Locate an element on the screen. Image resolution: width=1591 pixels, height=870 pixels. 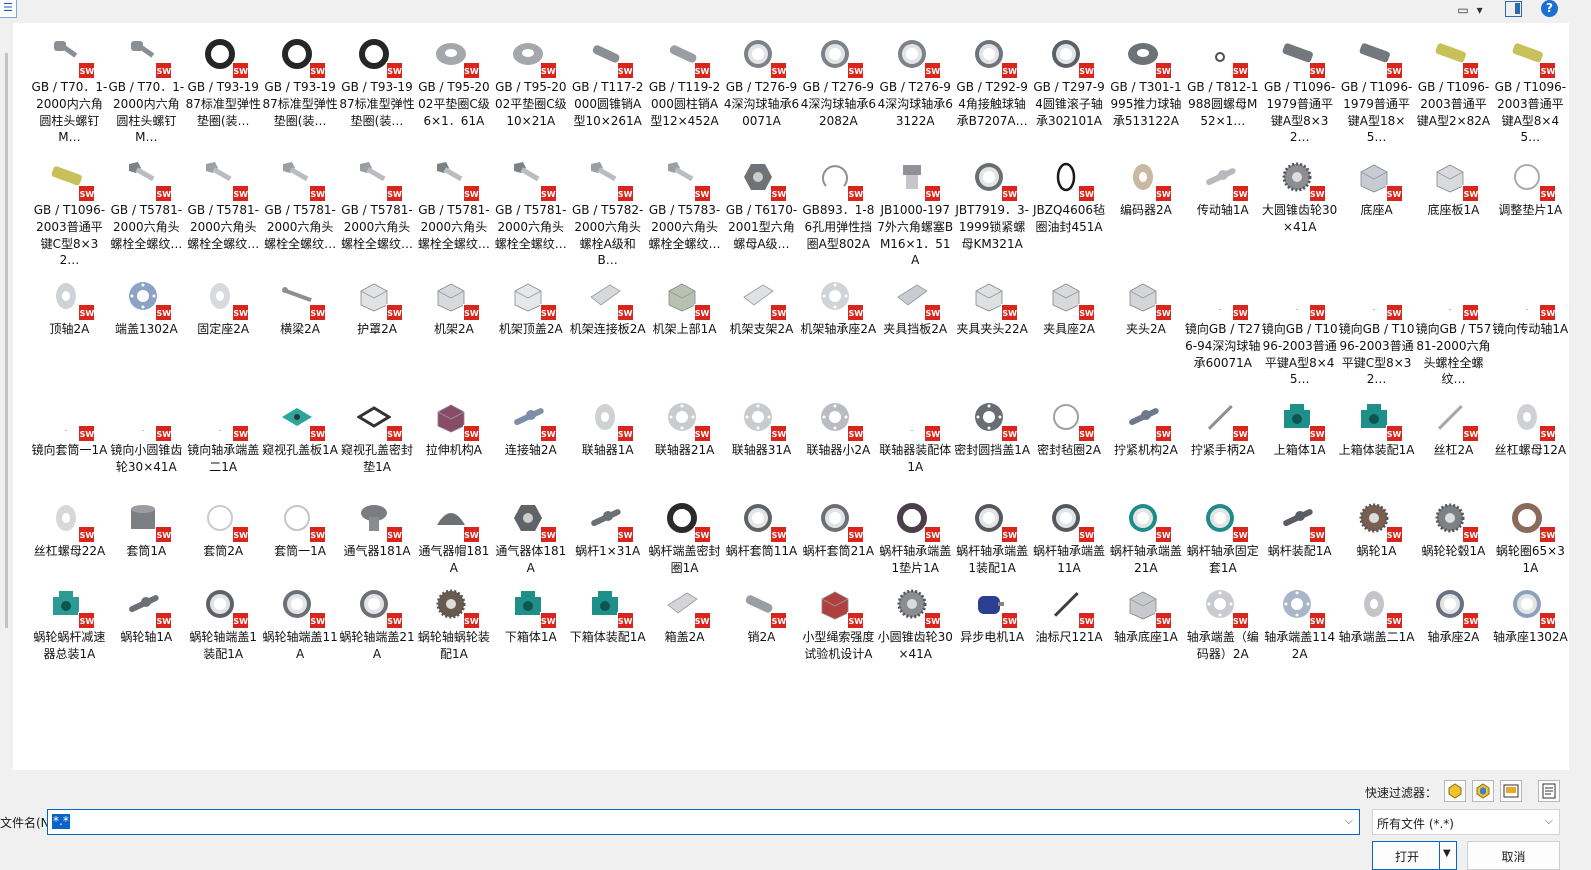
open-dropdown-button: ▼ is located at coordinates (1447, 855).